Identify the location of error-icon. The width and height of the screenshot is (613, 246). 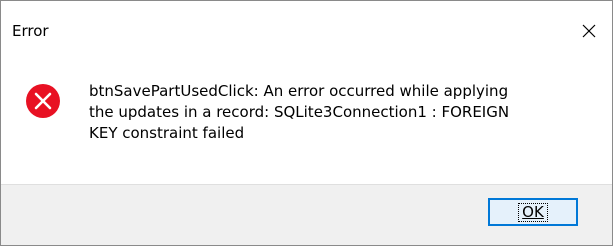
(43, 101).